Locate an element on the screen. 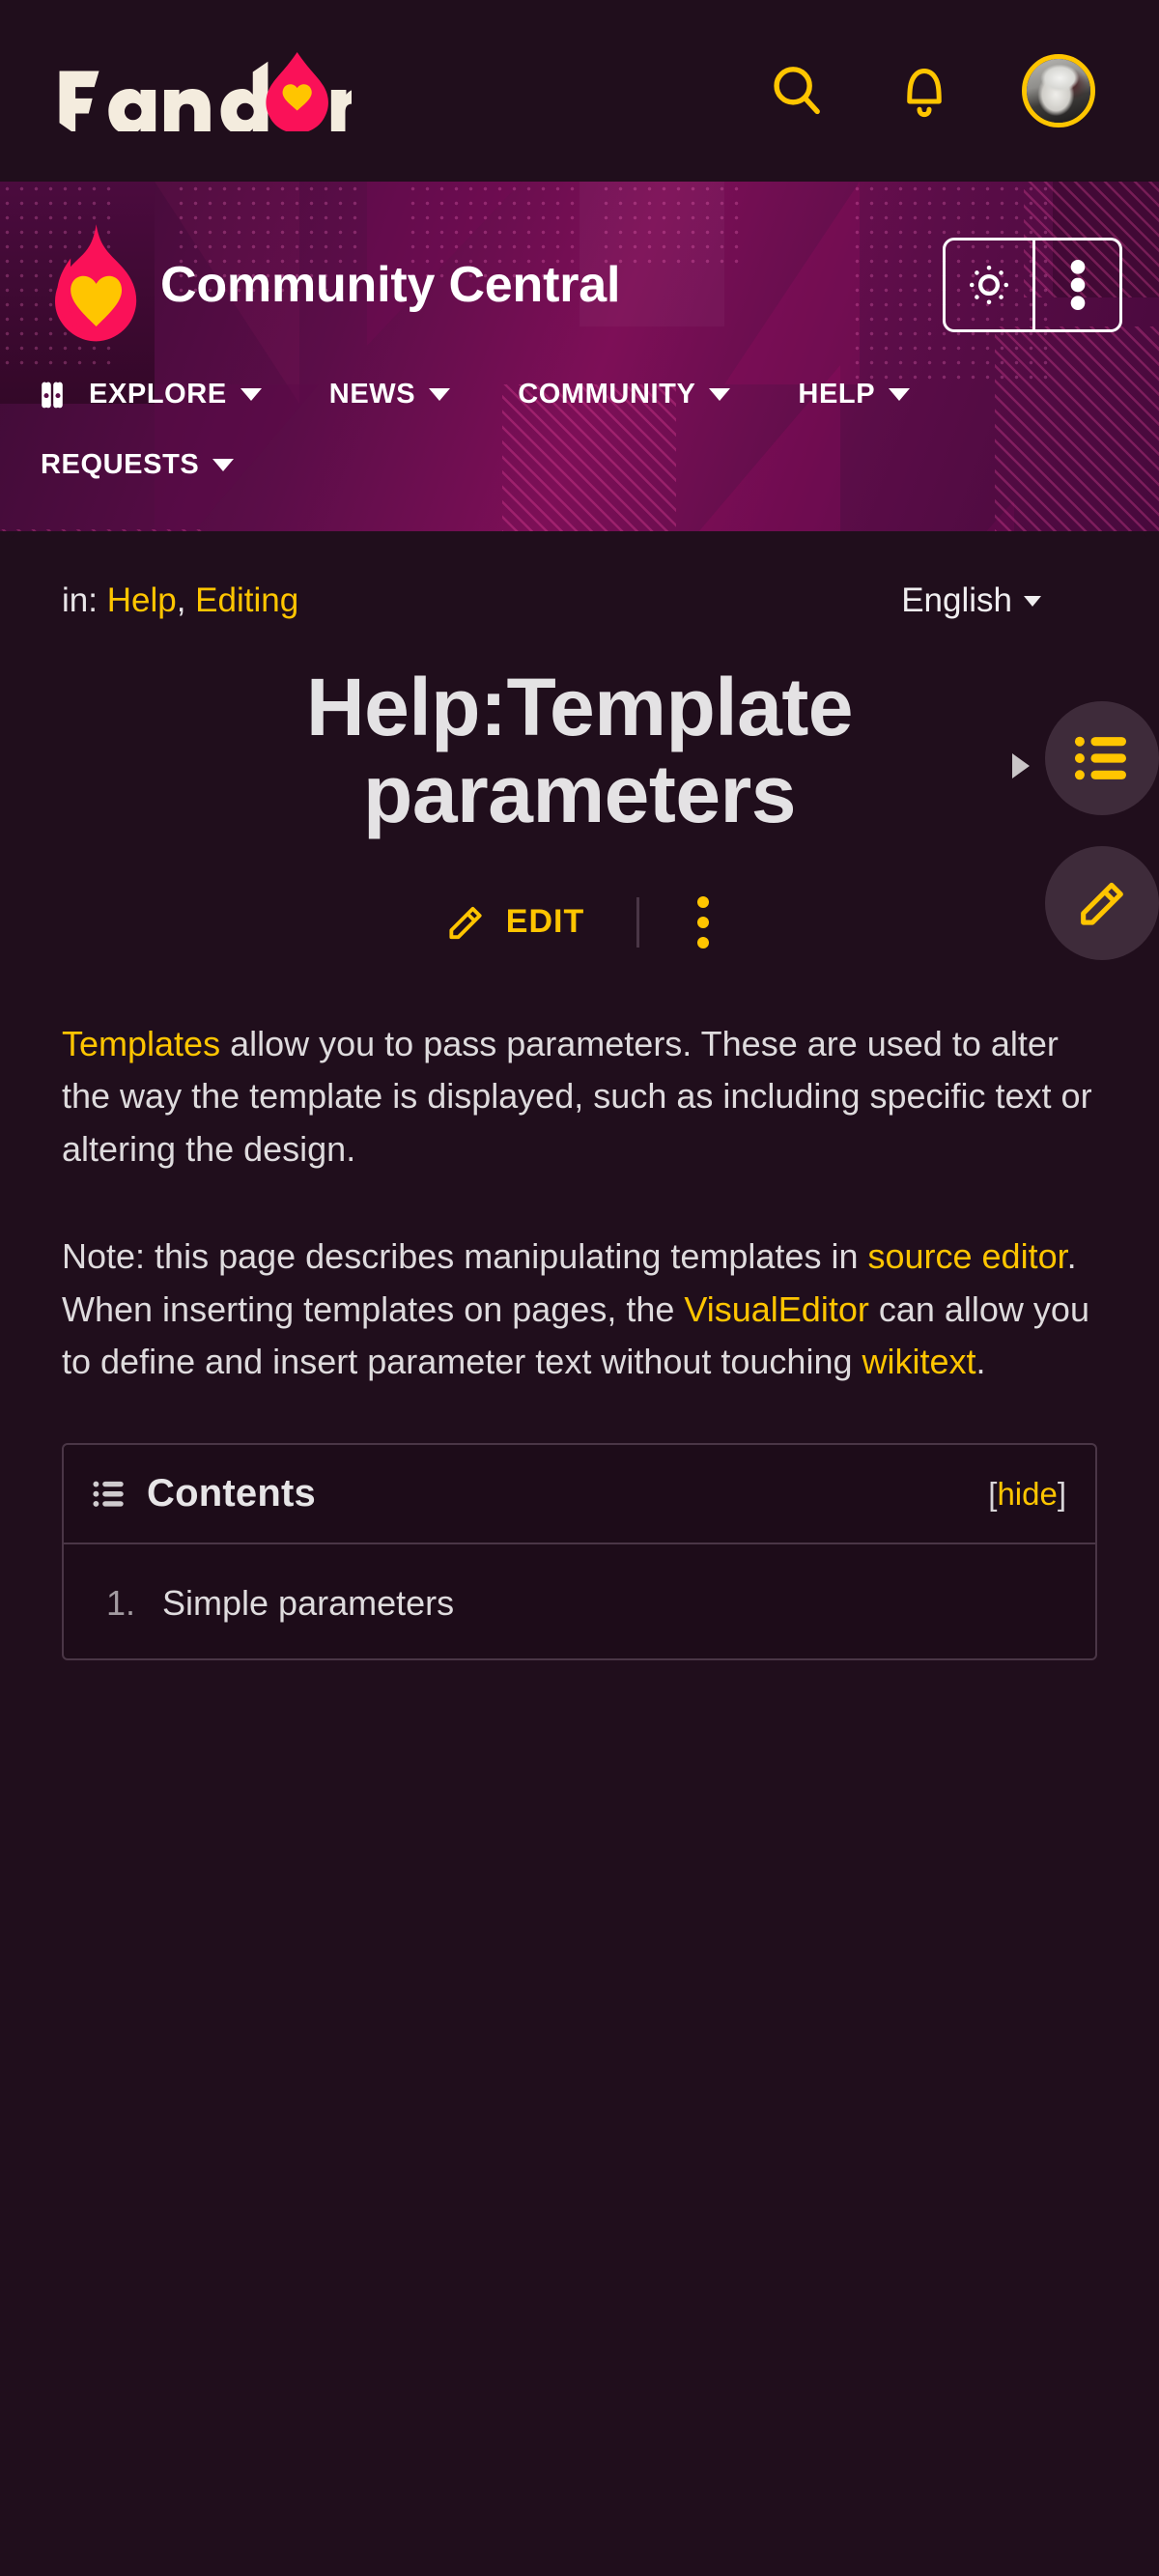  article-topbar: in: Help, Editing English is located at coordinates (579, 600).